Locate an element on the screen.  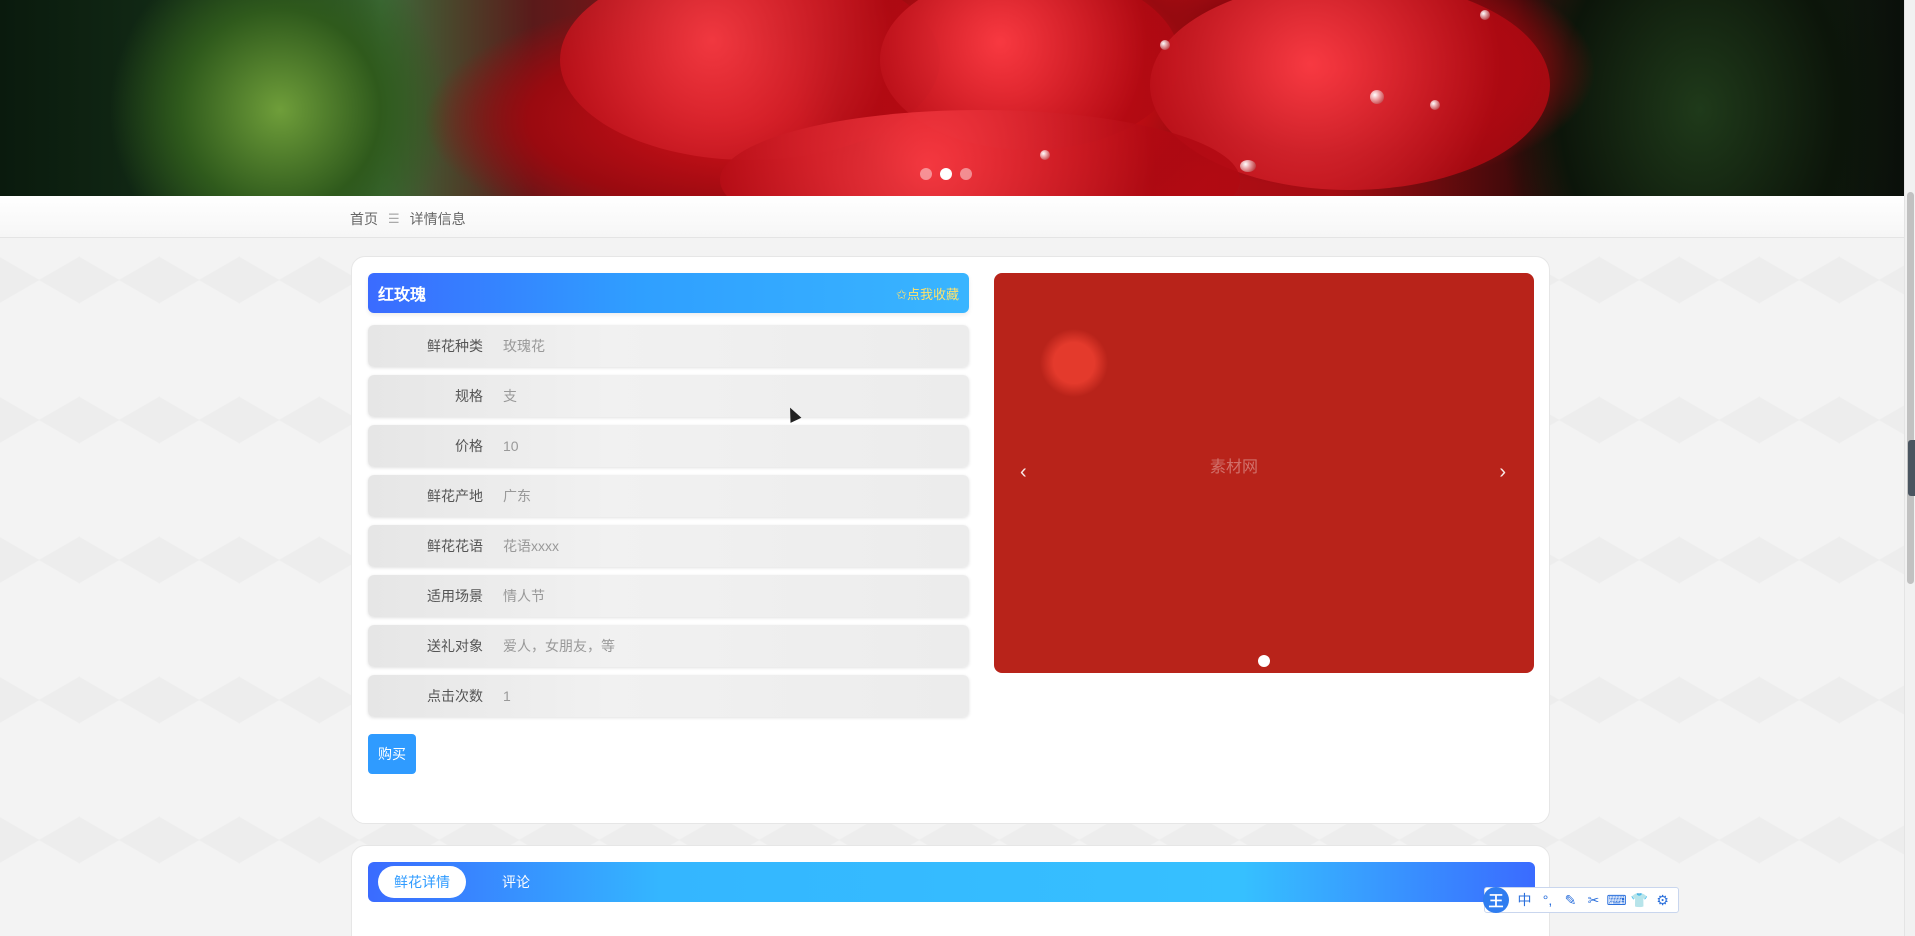
ime-skin-icon: 👕 is located at coordinates (1639, 900).